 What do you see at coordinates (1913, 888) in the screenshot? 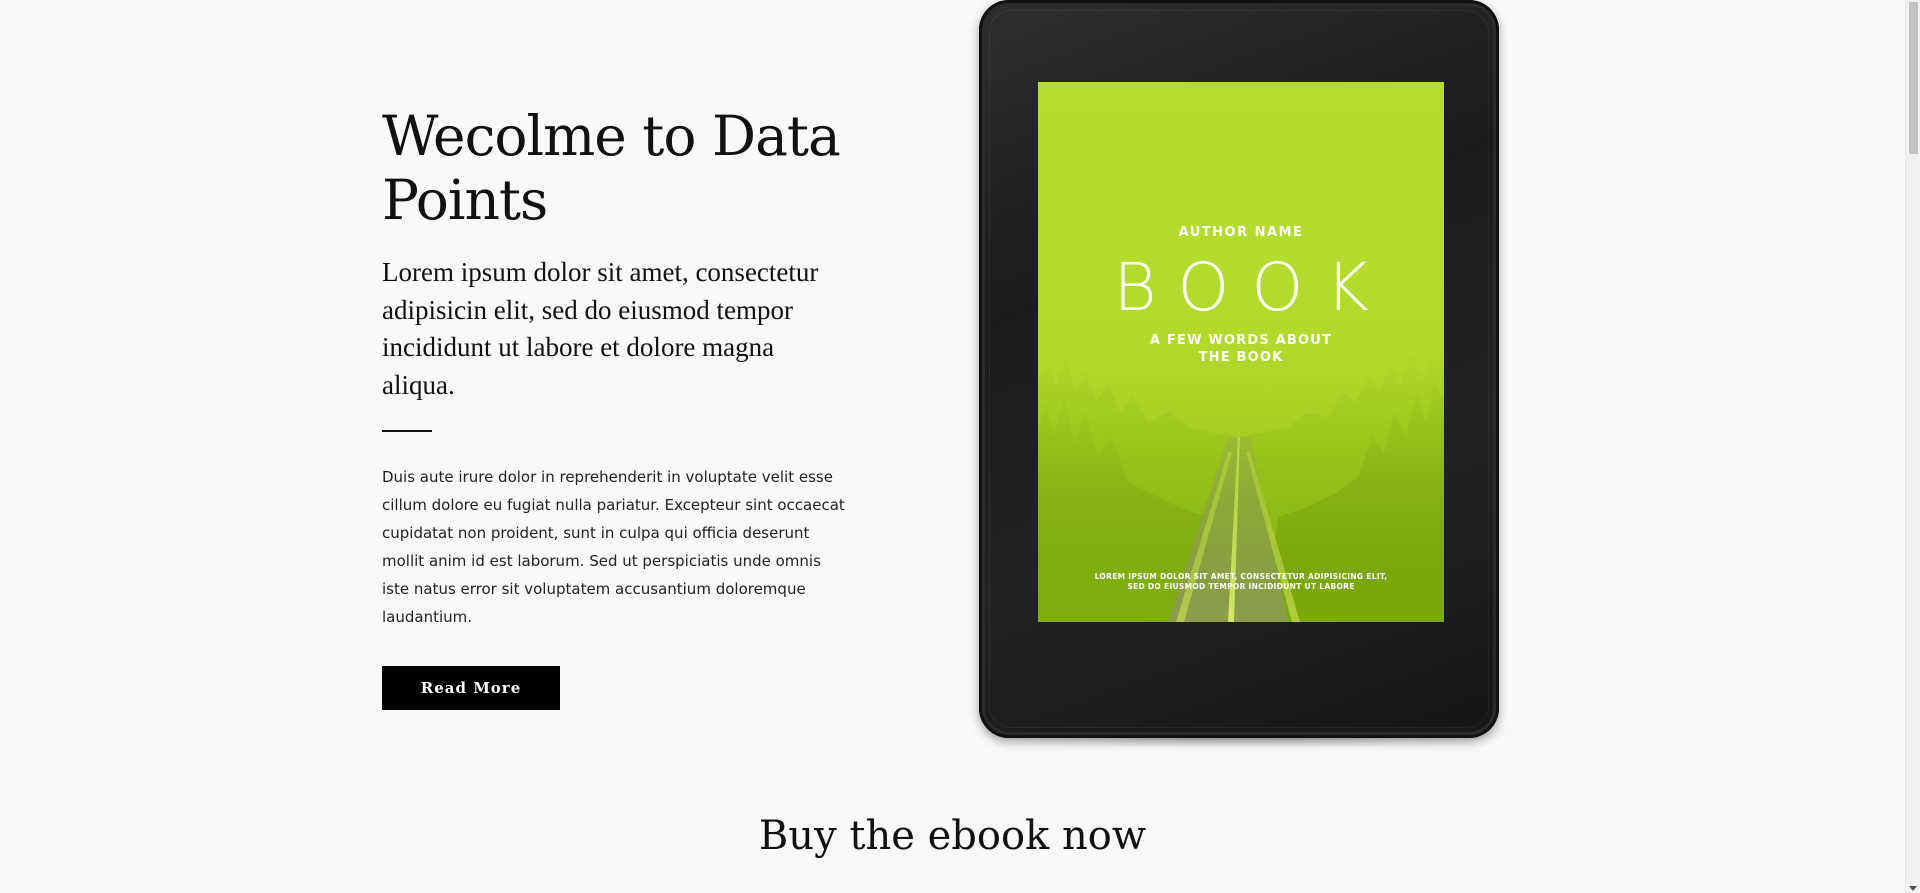
I see `scroll-down-arrow-icon` at bounding box center [1913, 888].